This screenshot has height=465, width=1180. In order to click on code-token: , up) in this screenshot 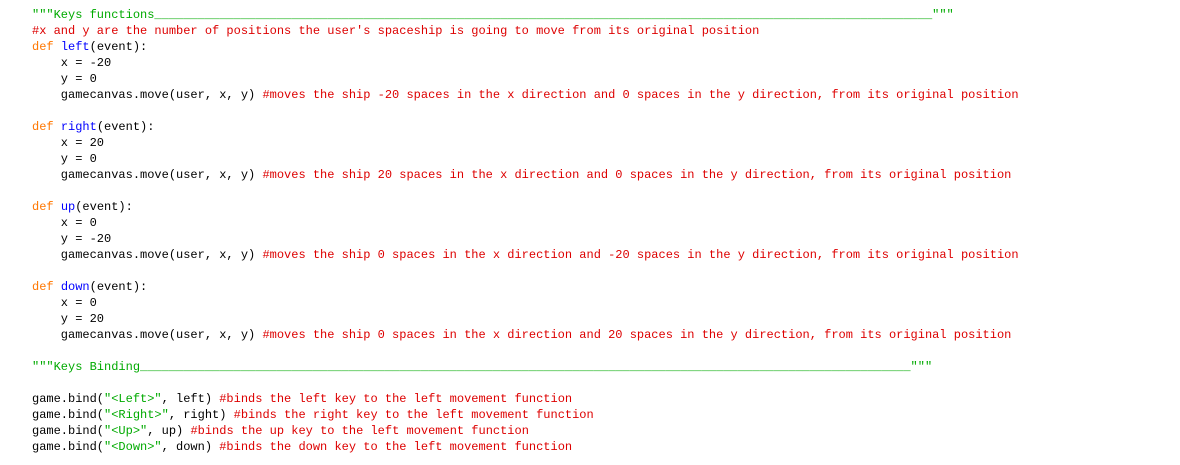, I will do `click(169, 431)`.